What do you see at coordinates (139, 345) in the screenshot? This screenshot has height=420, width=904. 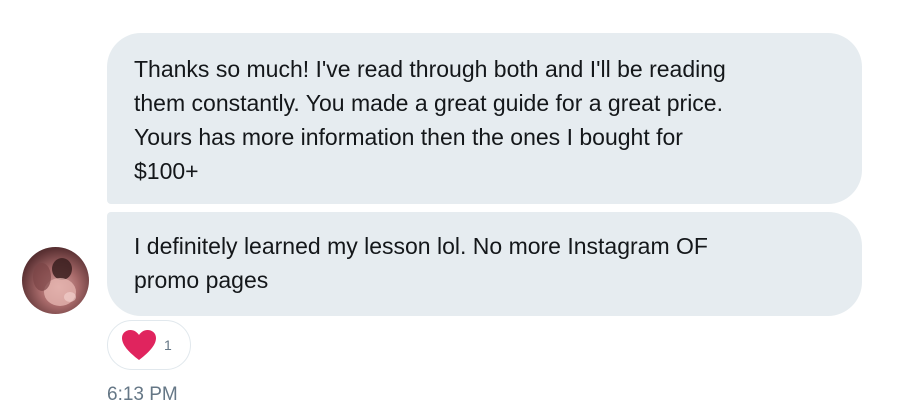 I see `heart-icon` at bounding box center [139, 345].